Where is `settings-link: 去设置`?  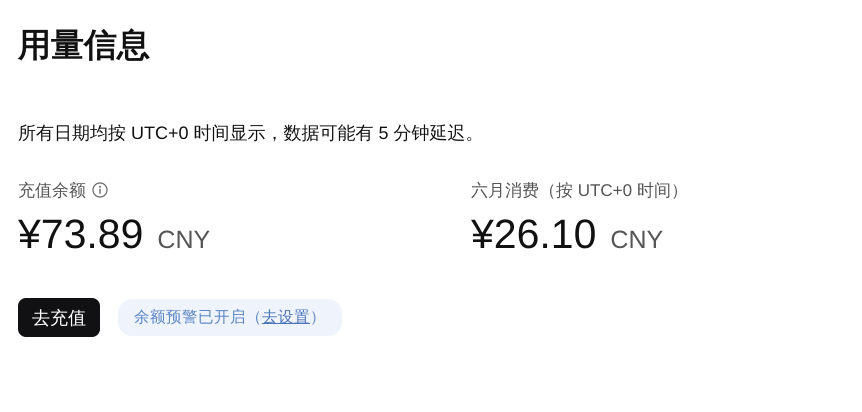 settings-link: 去设置 is located at coordinates (286, 317).